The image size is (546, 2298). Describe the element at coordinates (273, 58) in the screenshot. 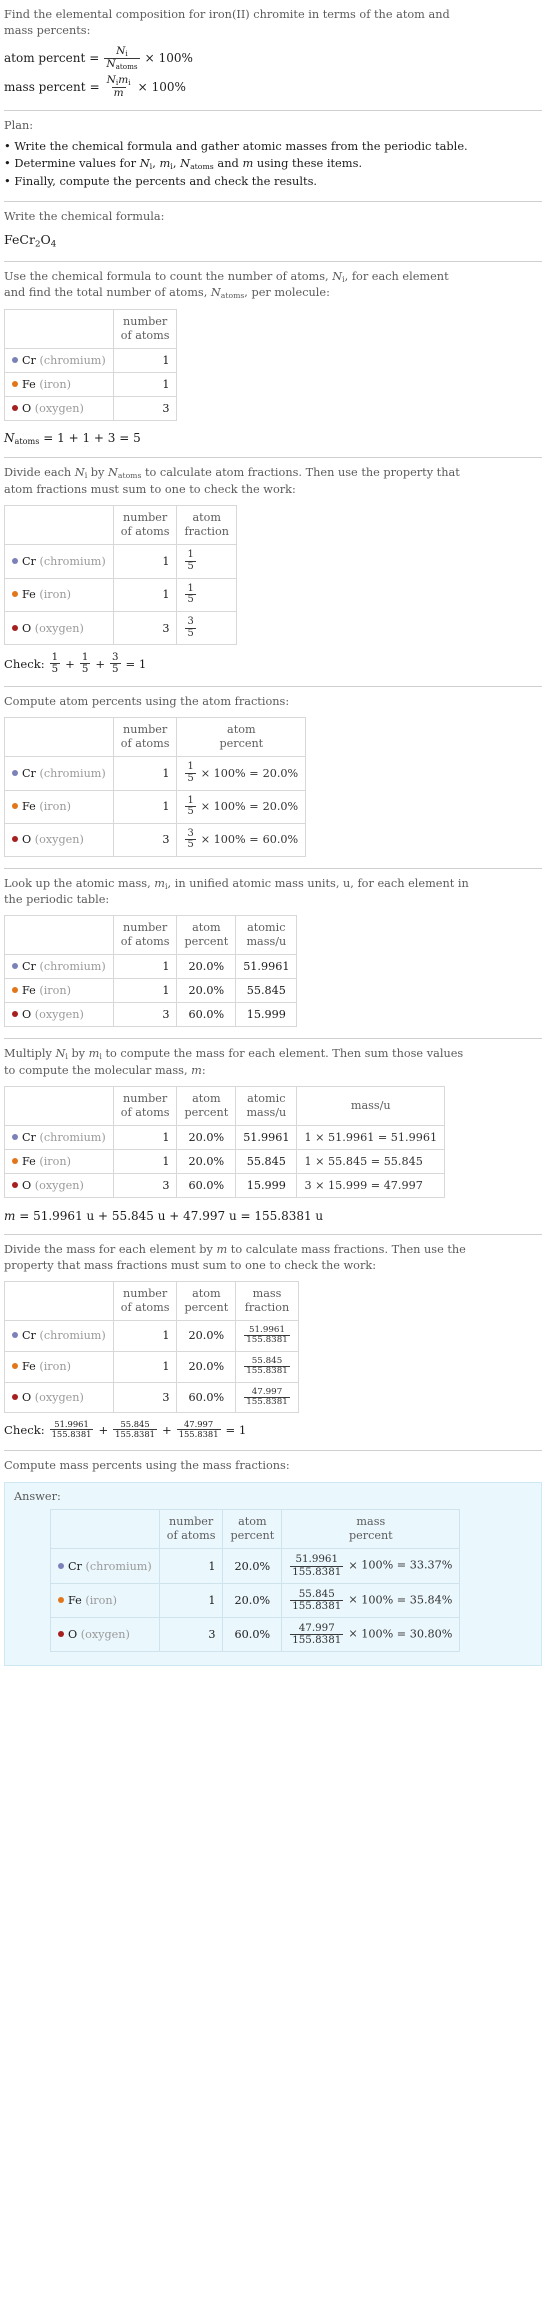

I see `atom-percent-definition: atom percent = Ni Natoms × 100%` at that location.